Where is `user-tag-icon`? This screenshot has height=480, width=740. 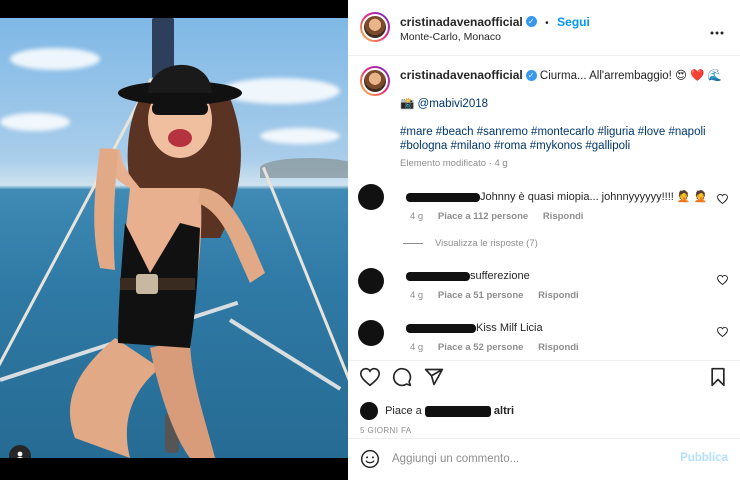 user-tag-icon is located at coordinates (20, 451).